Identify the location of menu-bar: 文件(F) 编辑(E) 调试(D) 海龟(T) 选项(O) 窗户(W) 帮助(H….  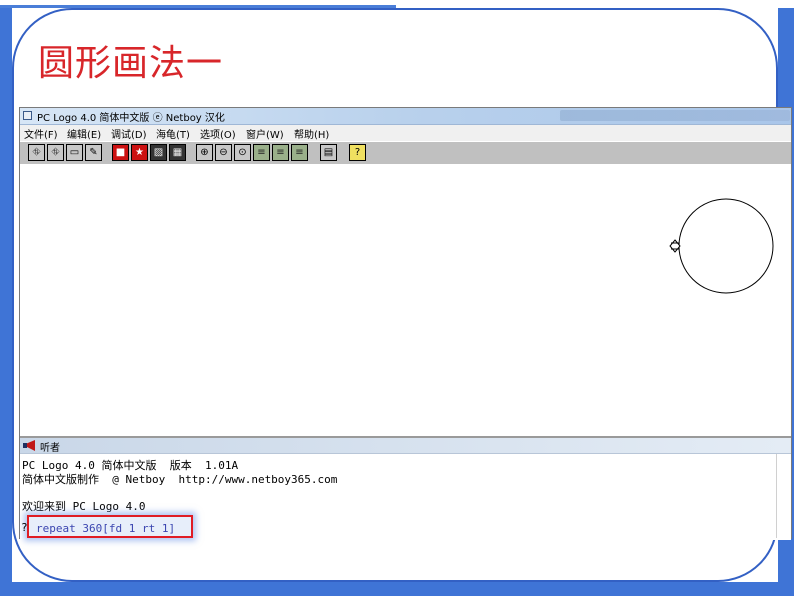
(405, 133).